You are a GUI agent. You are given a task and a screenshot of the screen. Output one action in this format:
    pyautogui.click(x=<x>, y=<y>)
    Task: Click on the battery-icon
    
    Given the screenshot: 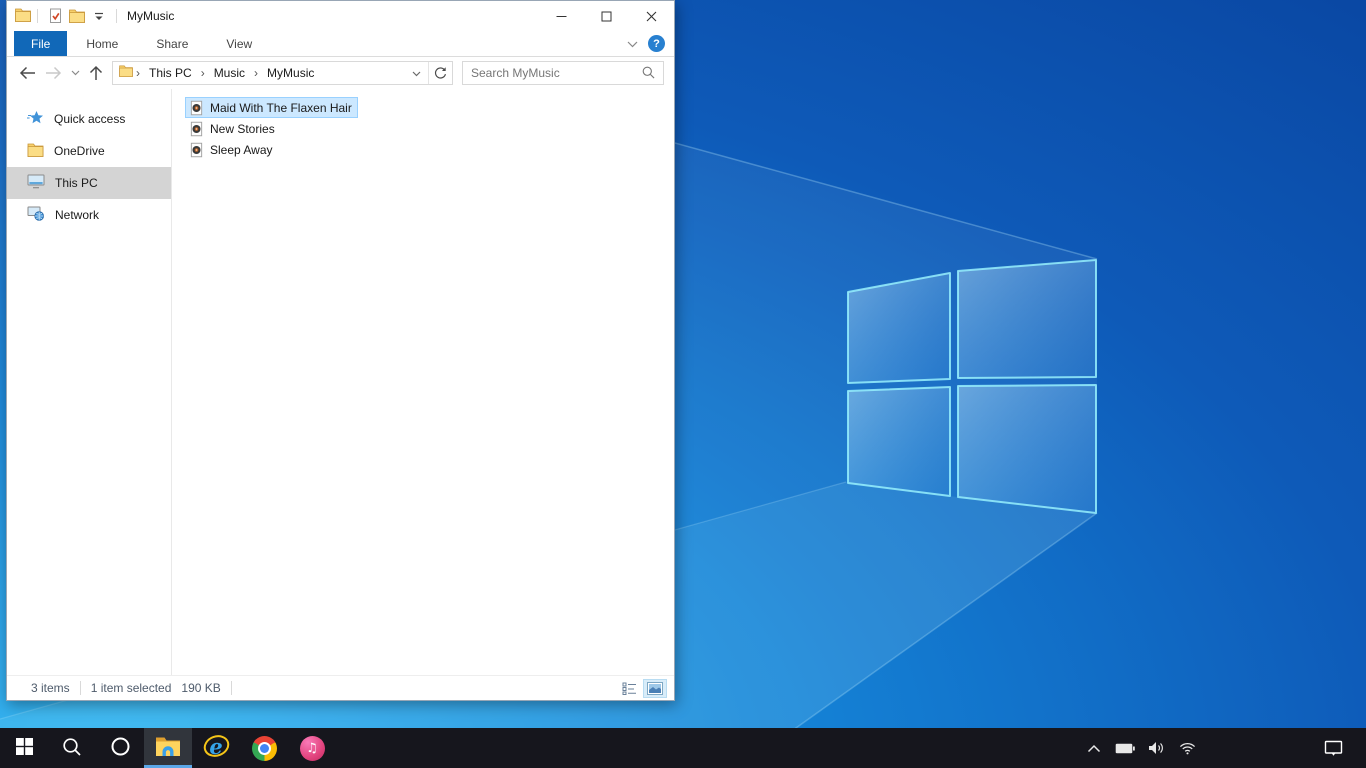 What is the action you would take?
    pyautogui.click(x=1125, y=748)
    